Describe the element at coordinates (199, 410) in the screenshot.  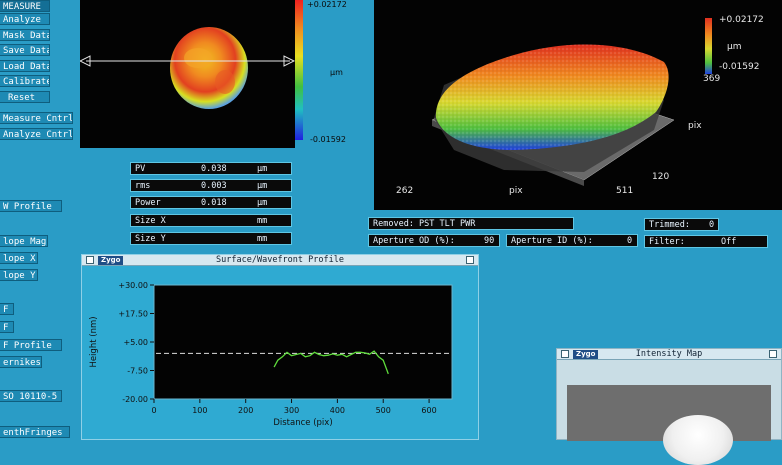
I see `x-tick-label: 100` at that location.